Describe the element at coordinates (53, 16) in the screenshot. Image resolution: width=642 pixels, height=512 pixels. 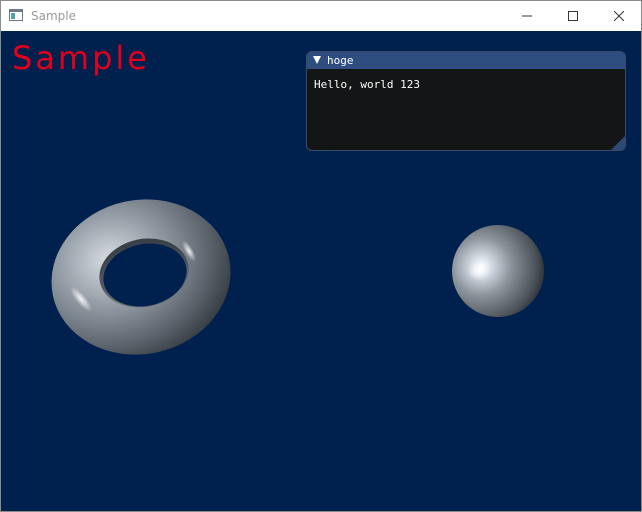
I see `window-title: Sample` at that location.